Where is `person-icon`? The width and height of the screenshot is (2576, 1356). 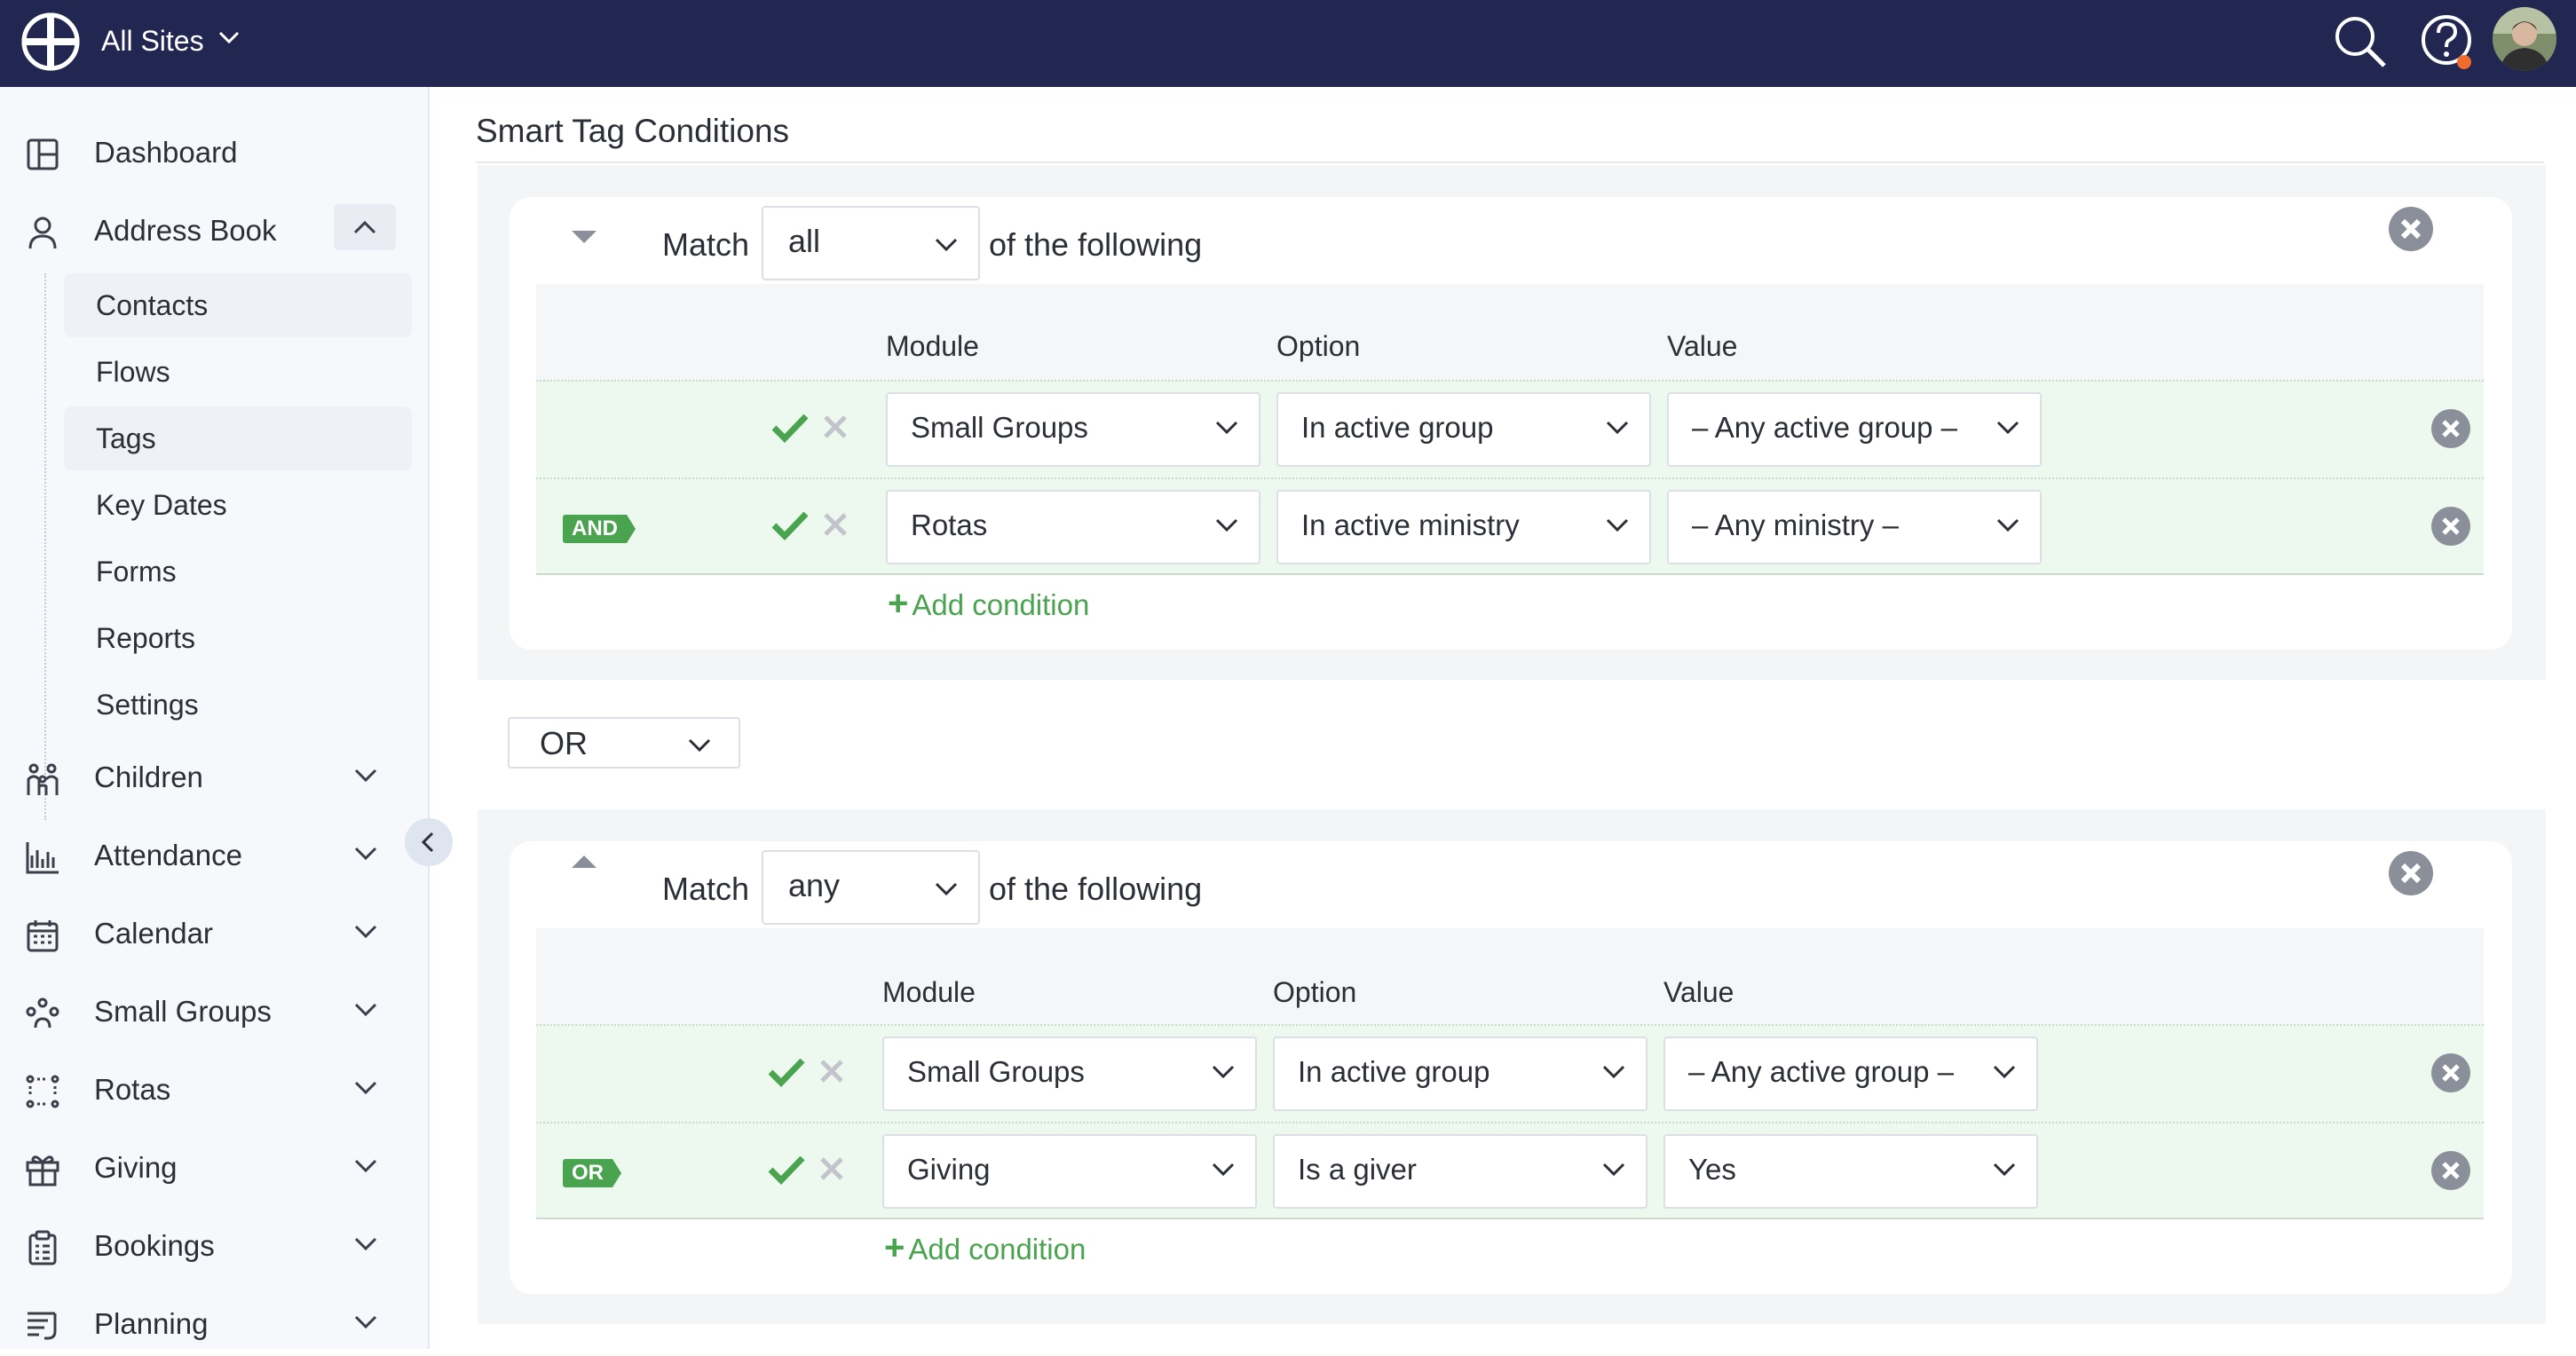 person-icon is located at coordinates (42, 232).